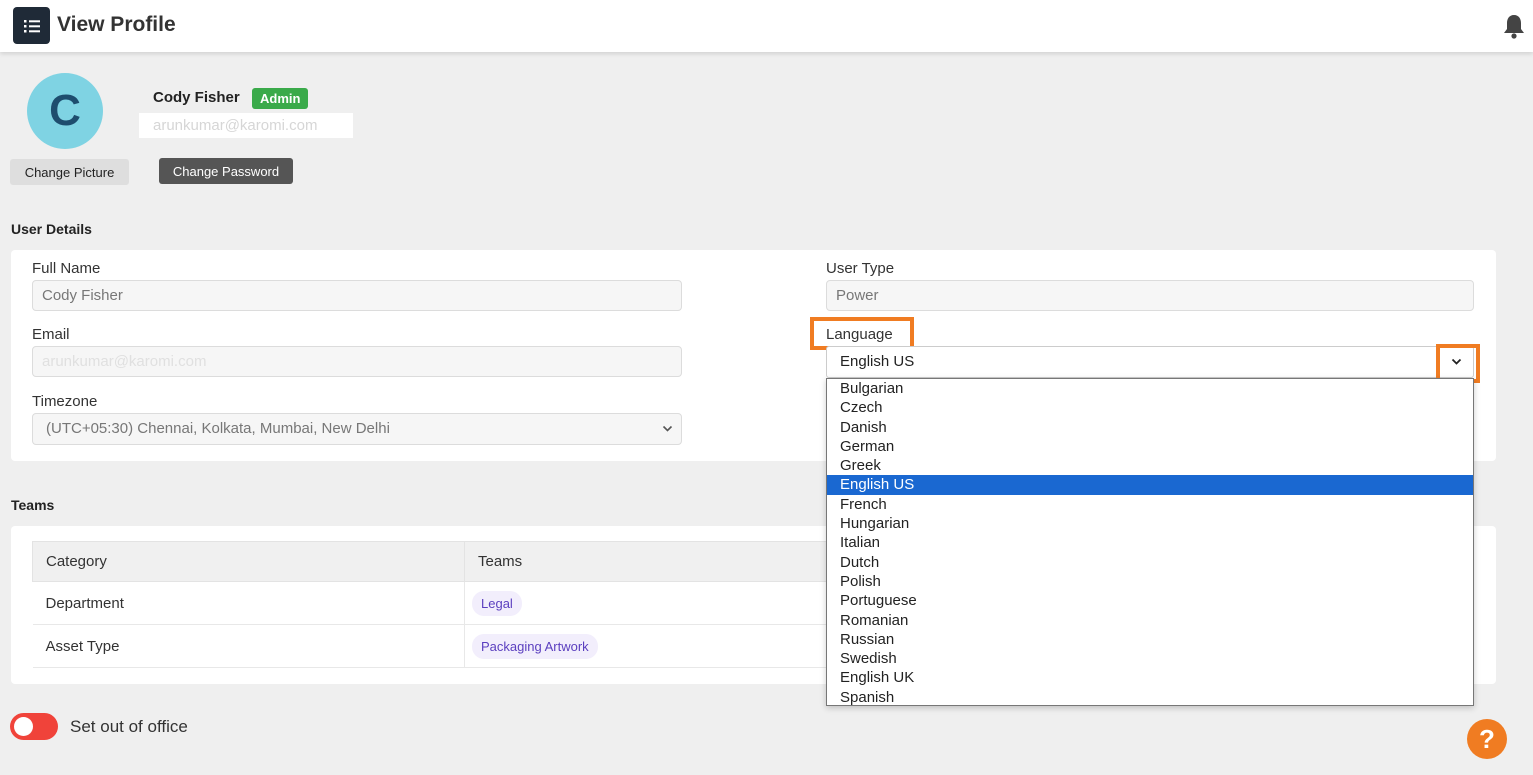 This screenshot has width=1533, height=775. What do you see at coordinates (246, 125) in the screenshot?
I see `user-email: arunkumar@karomi.com` at bounding box center [246, 125].